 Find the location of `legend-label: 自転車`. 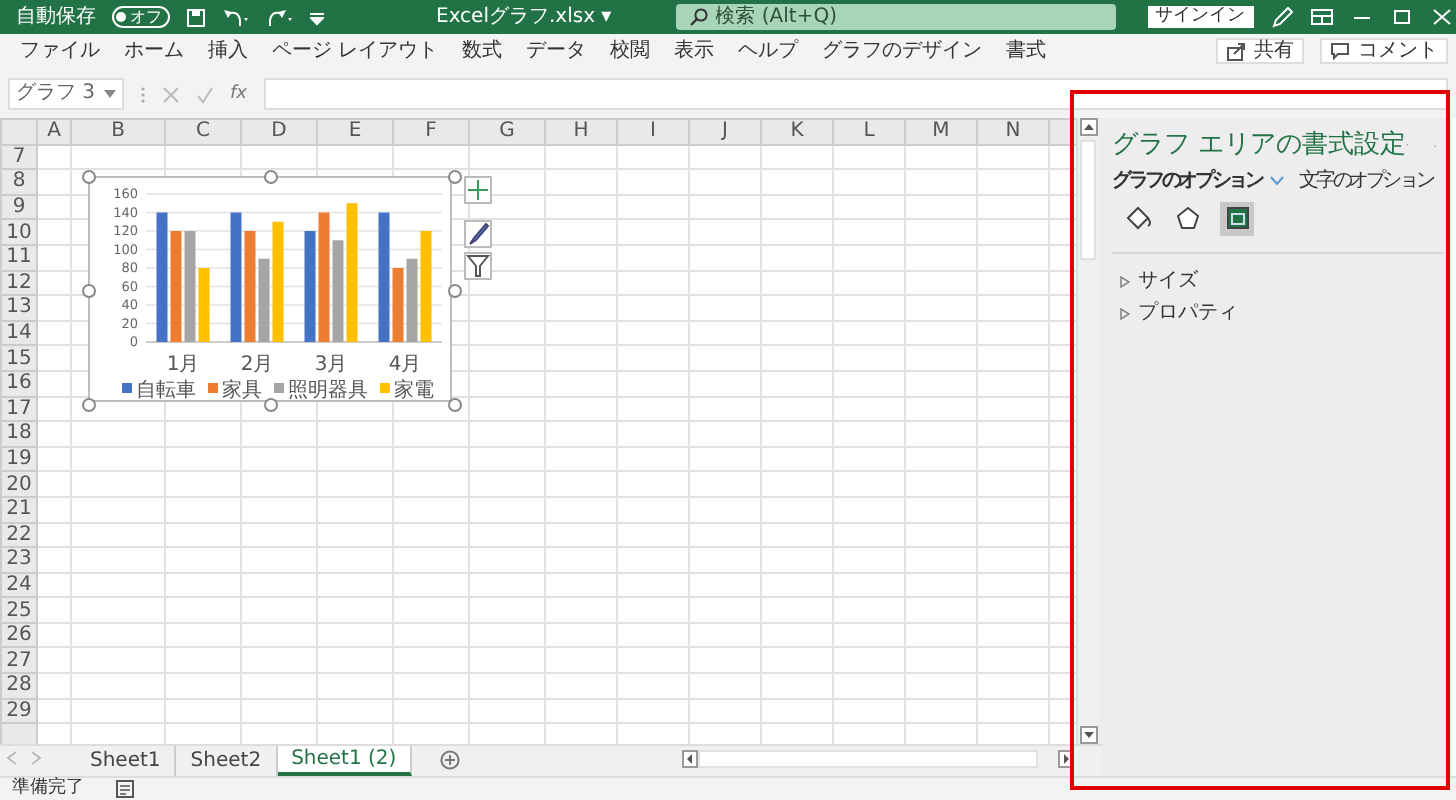

legend-label: 自転車 is located at coordinates (166, 390).